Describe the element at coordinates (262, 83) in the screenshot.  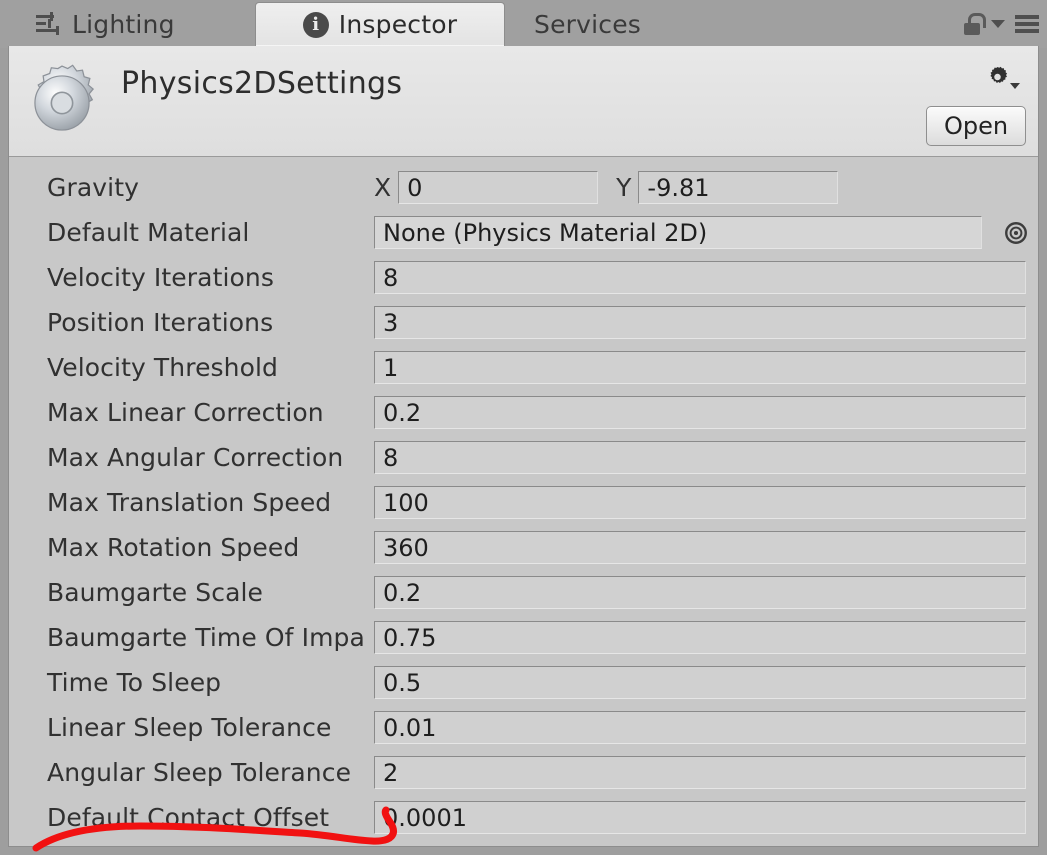
I see `page-title: Physics2DSettings` at that location.